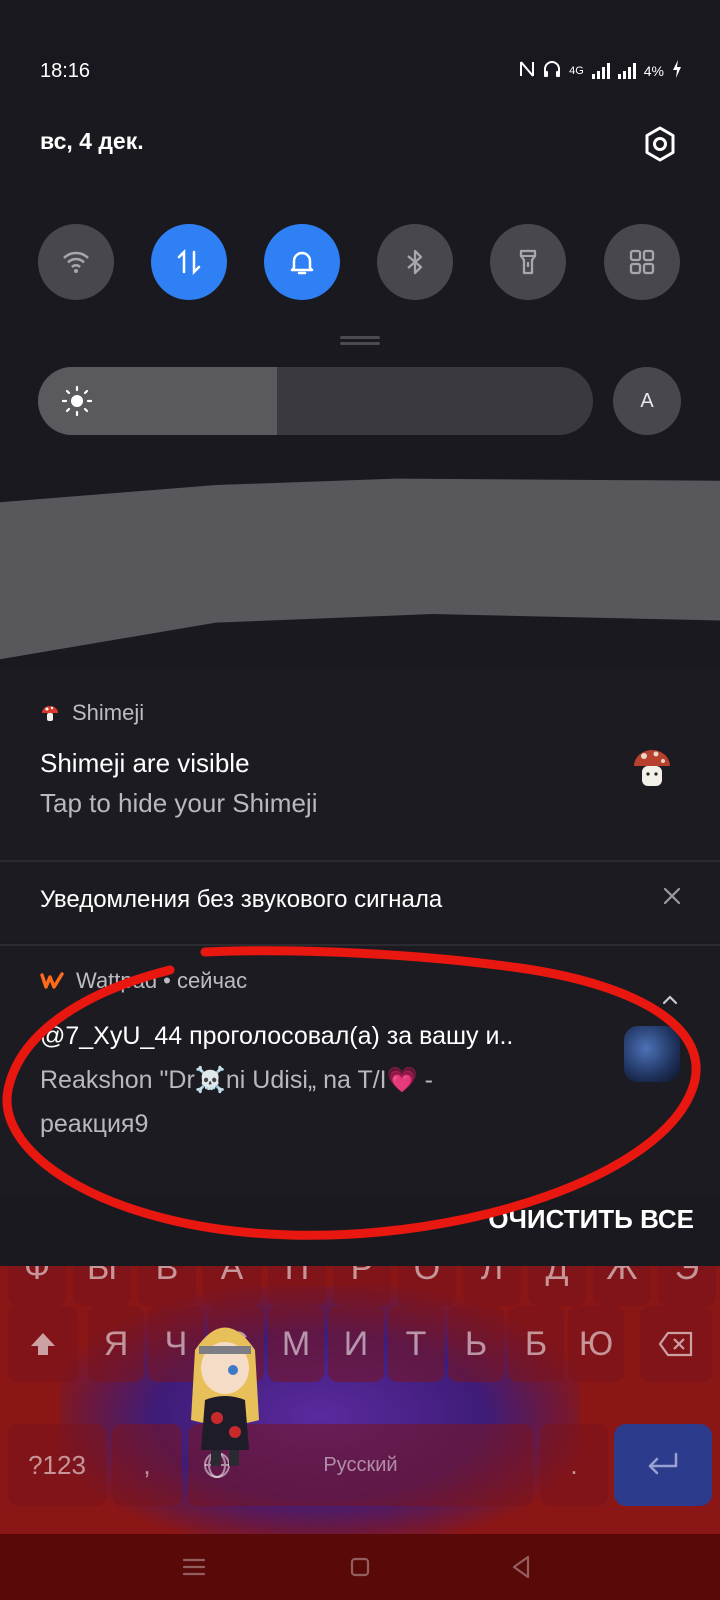 This screenshot has width=720, height=1600. Describe the element at coordinates (653, 70) in the screenshot. I see `battery-level: 4%` at that location.